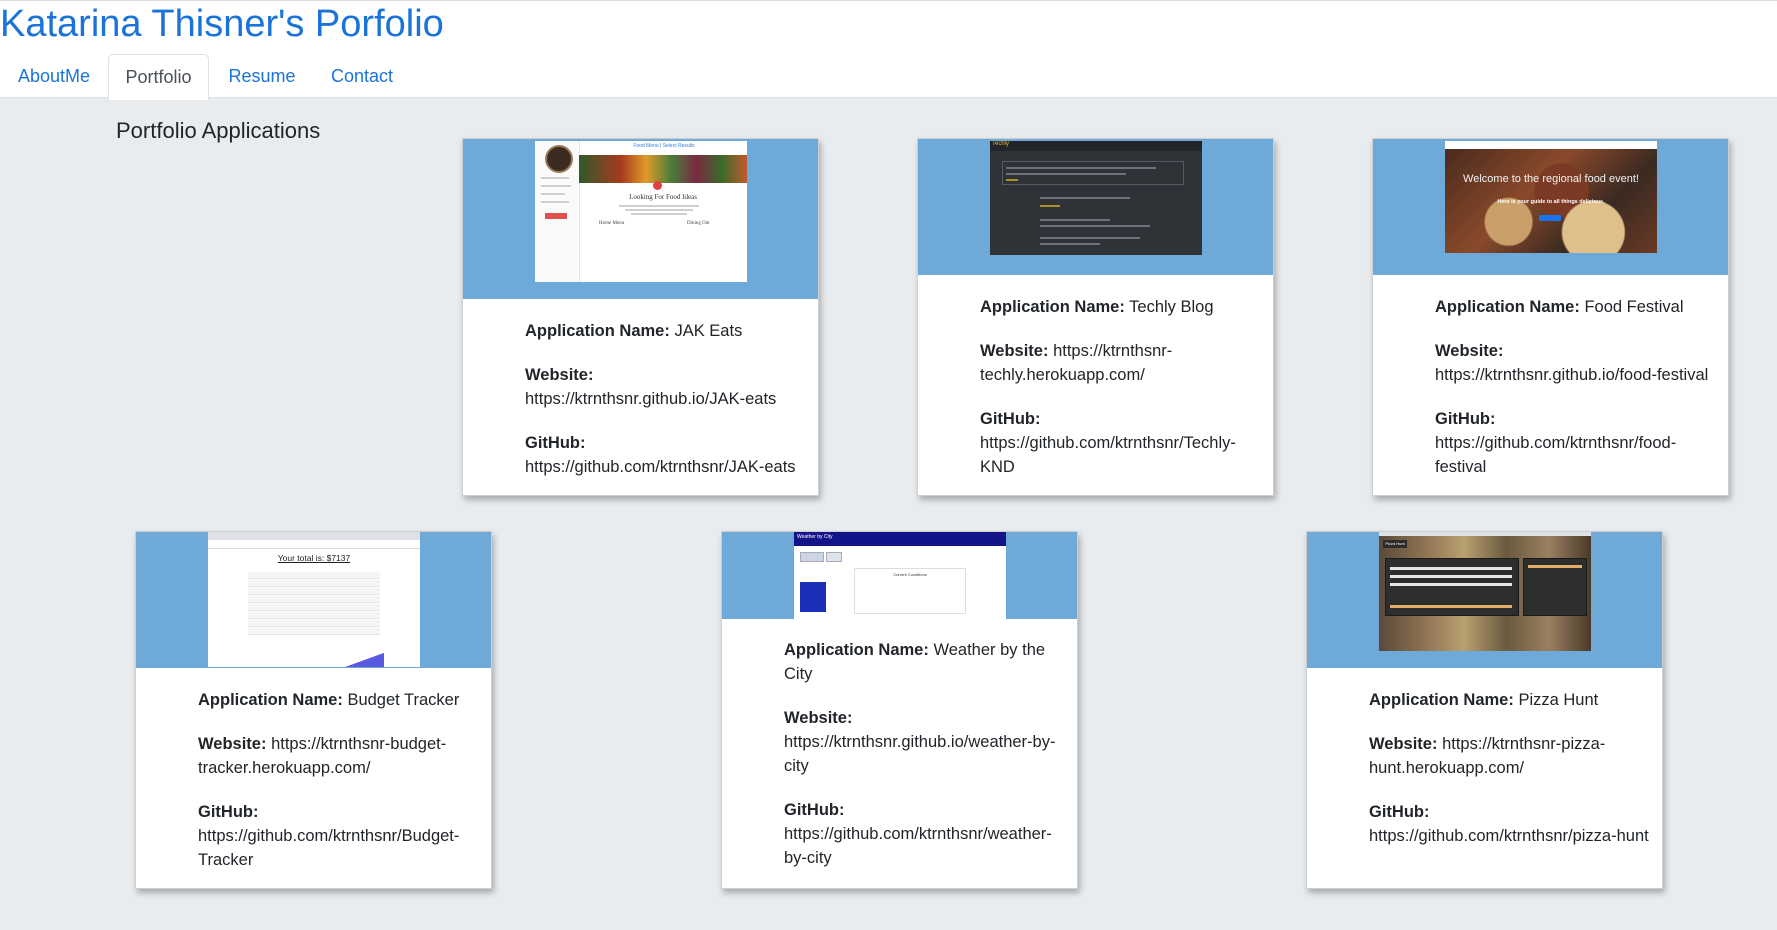 Image resolution: width=1777 pixels, height=930 pixels. What do you see at coordinates (314, 544) in the screenshot?
I see `address-bar-graphic` at bounding box center [314, 544].